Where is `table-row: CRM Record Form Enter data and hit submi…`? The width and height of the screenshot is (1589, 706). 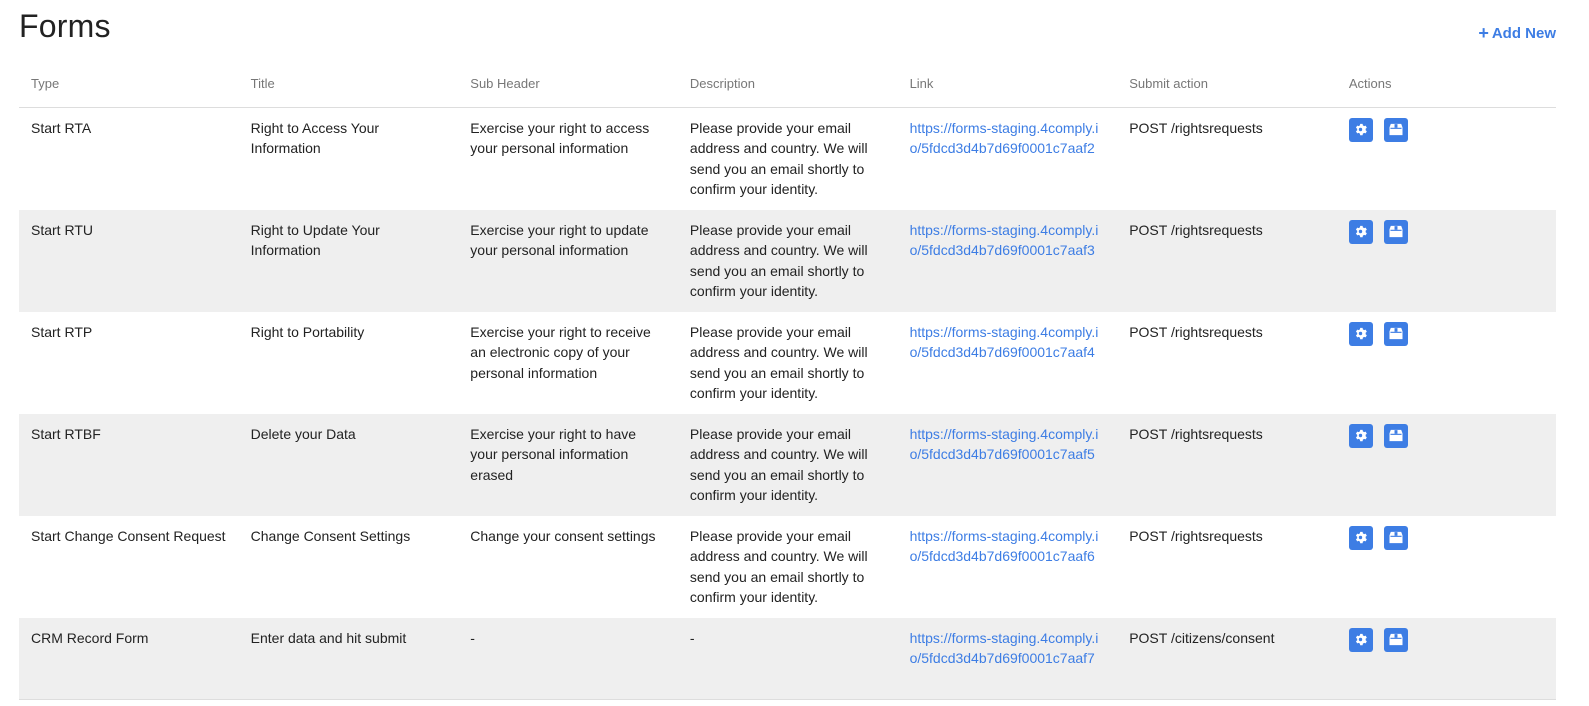 table-row: CRM Record Form Enter data and hit submi… is located at coordinates (787, 658).